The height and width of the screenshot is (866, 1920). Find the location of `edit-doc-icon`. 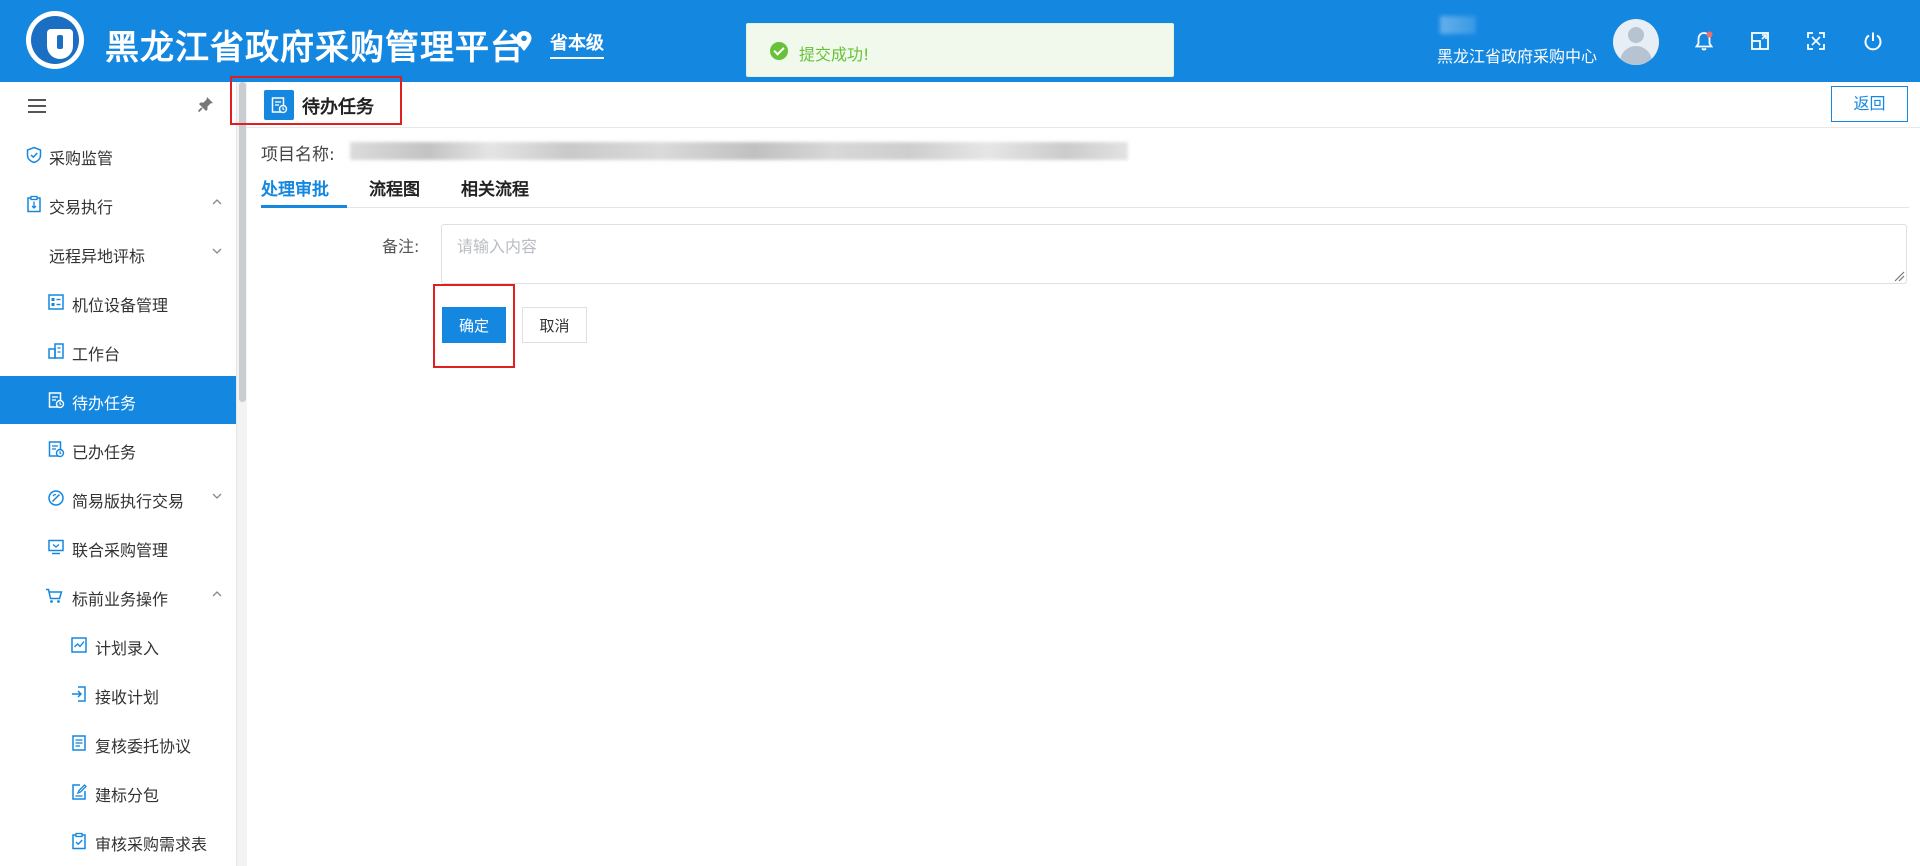

edit-doc-icon is located at coordinates (79, 792).